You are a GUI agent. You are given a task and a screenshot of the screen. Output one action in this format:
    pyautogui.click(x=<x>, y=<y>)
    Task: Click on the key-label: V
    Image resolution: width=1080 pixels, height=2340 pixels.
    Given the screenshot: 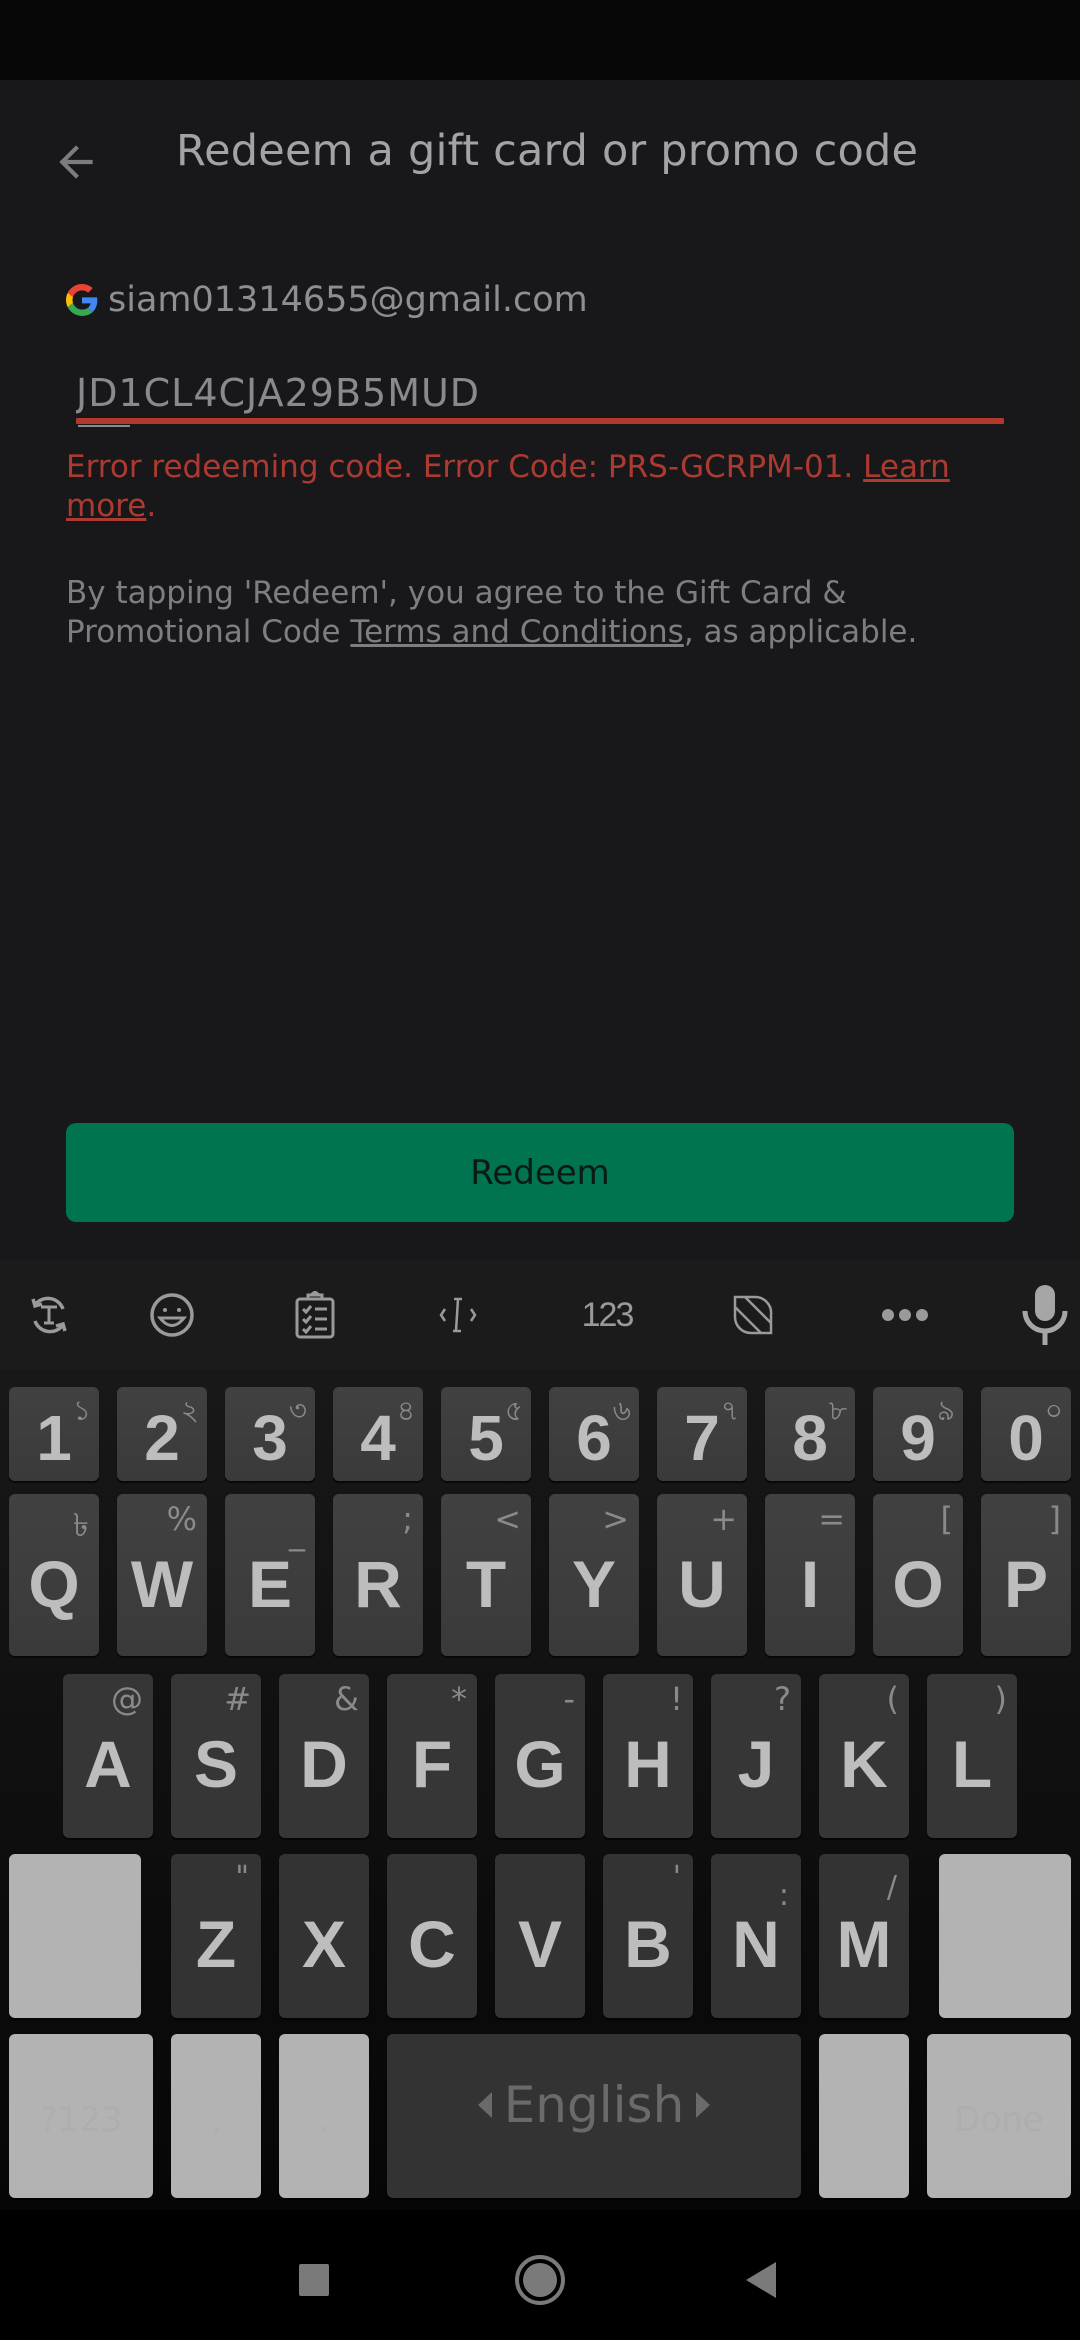 What is the action you would take?
    pyautogui.click(x=540, y=1944)
    